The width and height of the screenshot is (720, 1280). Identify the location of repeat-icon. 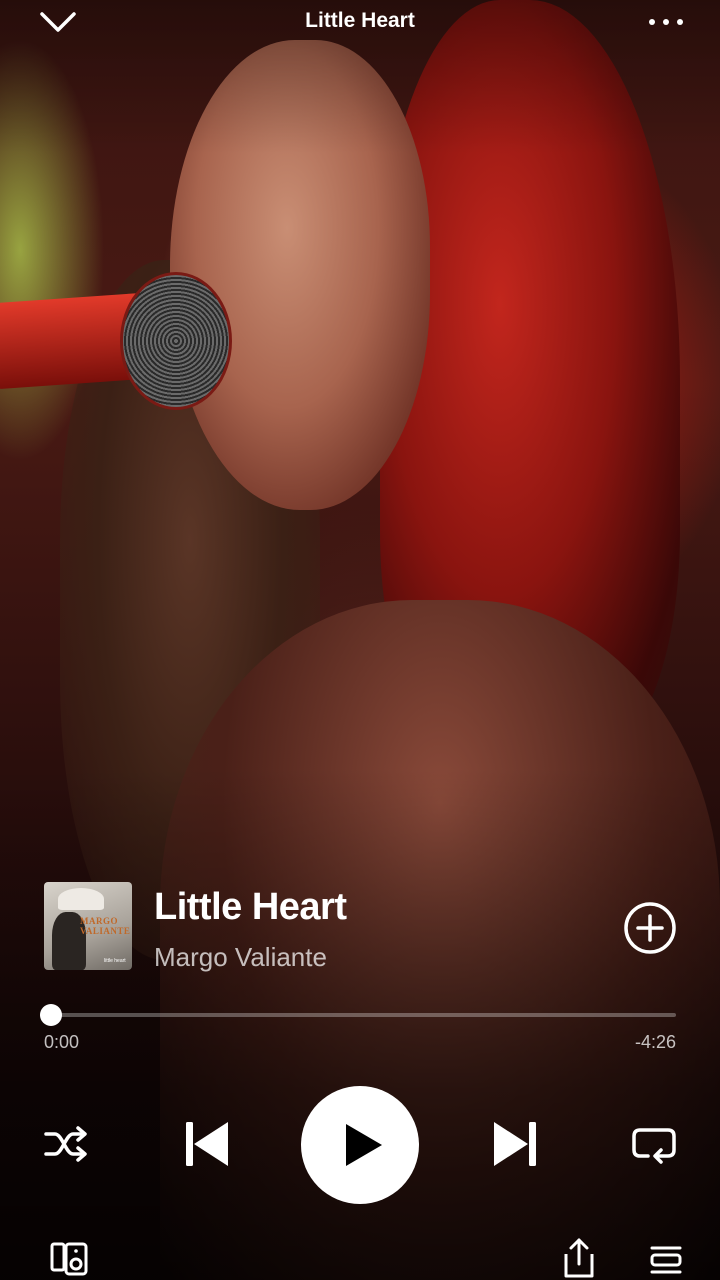
(654, 1144).